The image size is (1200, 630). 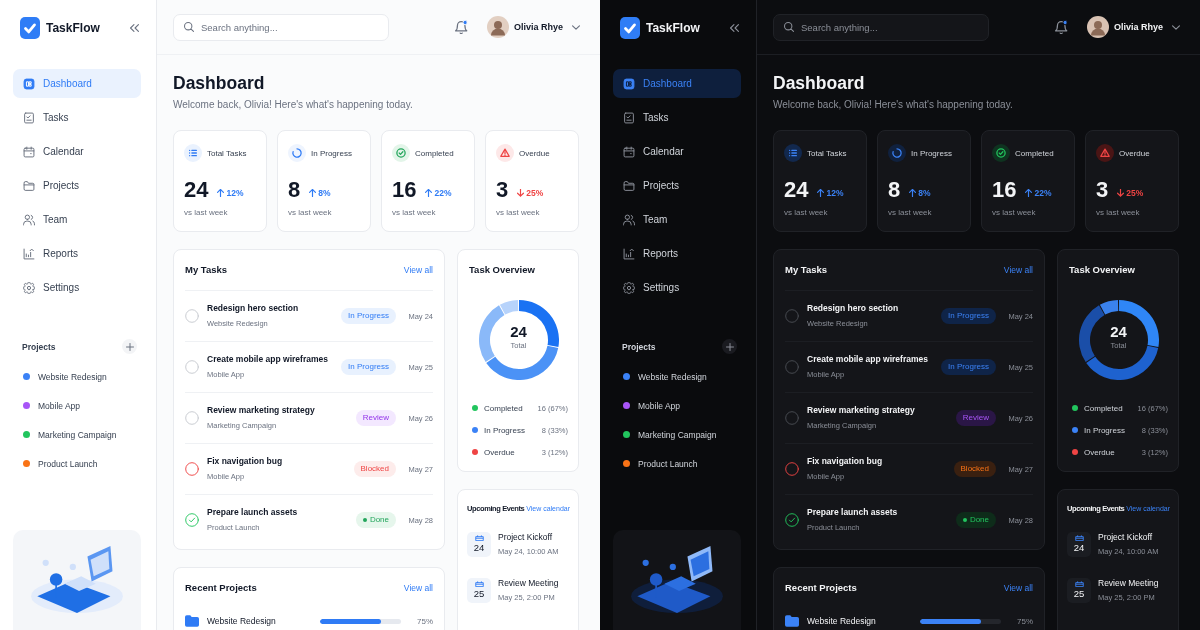 What do you see at coordinates (479, 593) in the screenshot?
I see `event-day: 25` at bounding box center [479, 593].